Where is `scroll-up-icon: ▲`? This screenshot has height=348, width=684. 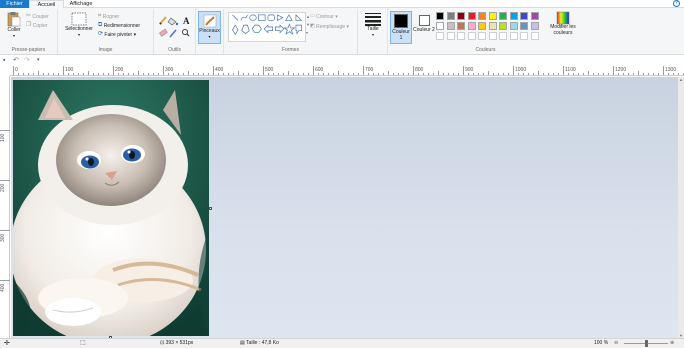 scroll-up-icon: ▲ is located at coordinates (681, 79).